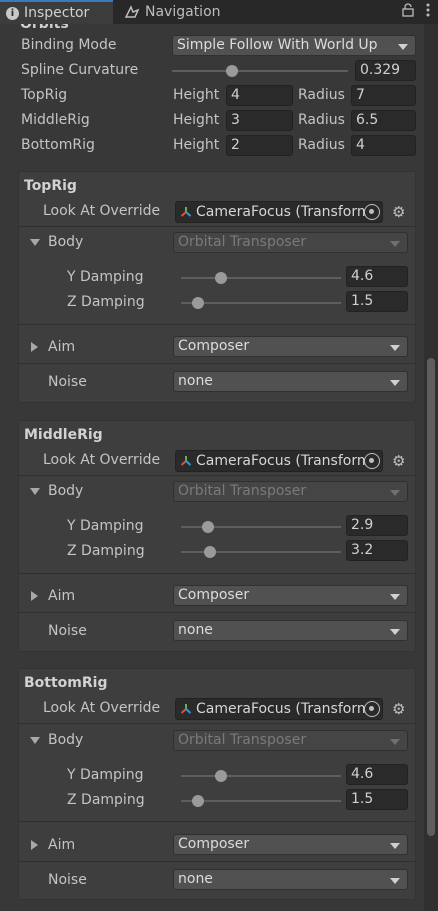 The width and height of the screenshot is (438, 911). What do you see at coordinates (383, 145) in the screenshot?
I see `bottom-rig-radius-field: 4` at bounding box center [383, 145].